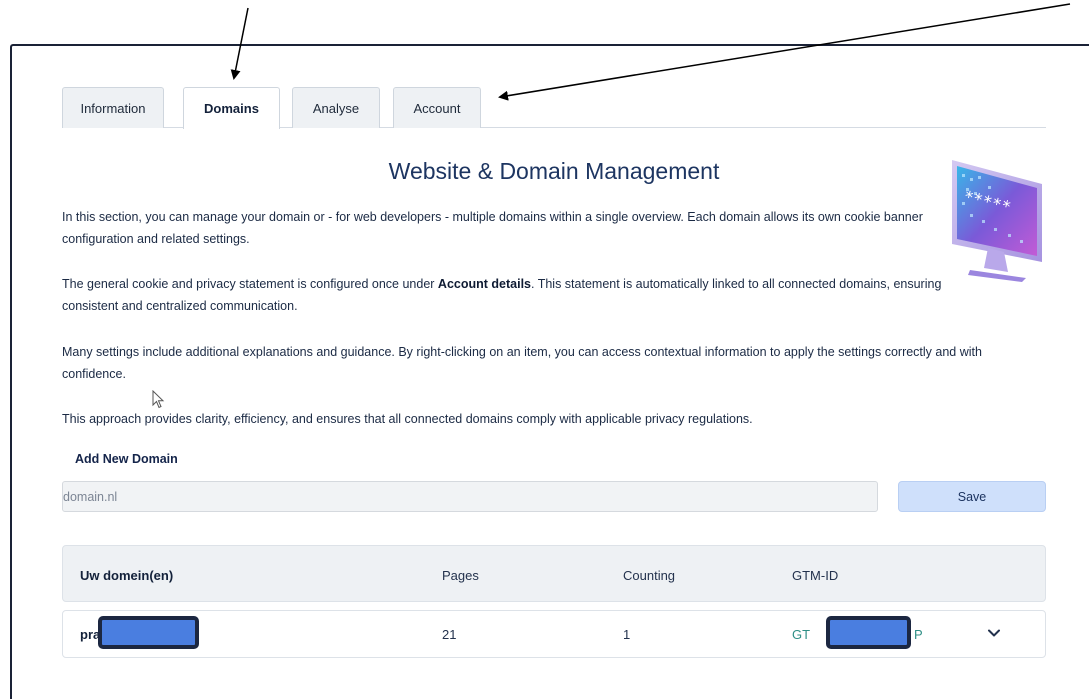 The width and height of the screenshot is (1089, 699). What do you see at coordinates (815, 575) in the screenshot?
I see `column-header-gtm-id: GTM-ID` at bounding box center [815, 575].